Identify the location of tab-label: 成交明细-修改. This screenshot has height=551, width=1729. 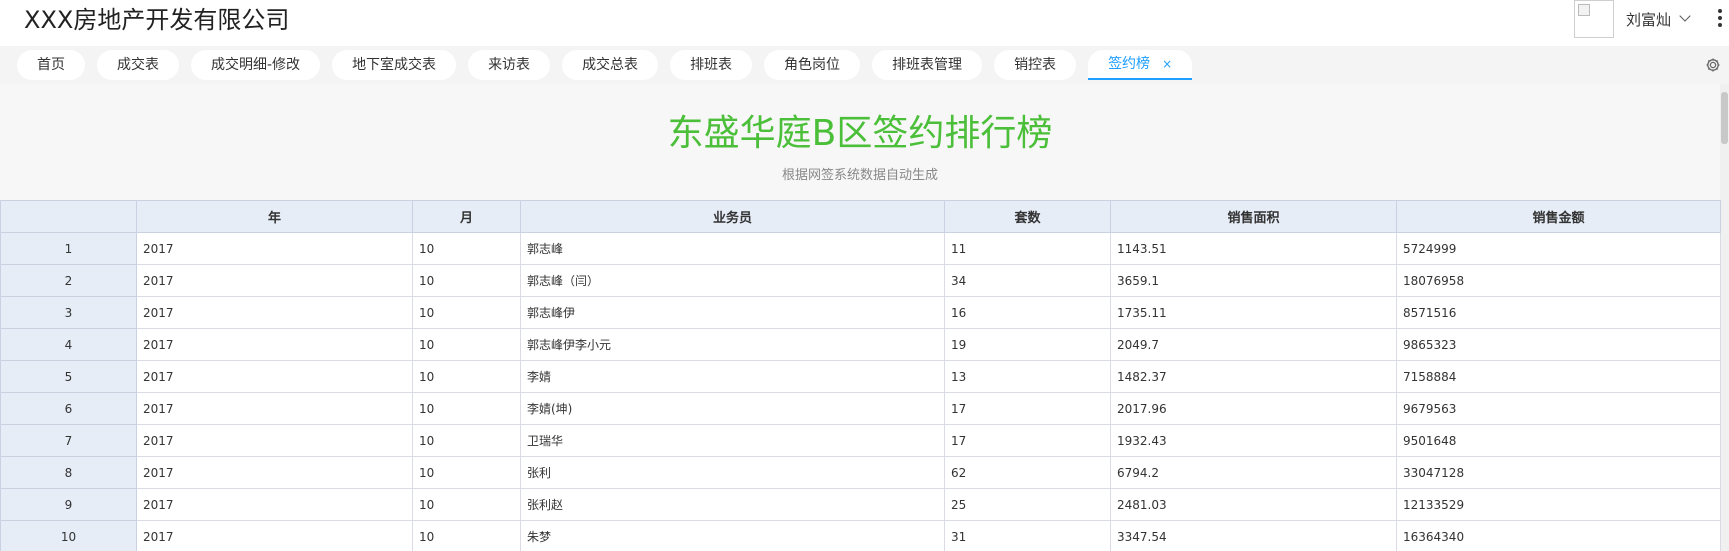
(256, 65).